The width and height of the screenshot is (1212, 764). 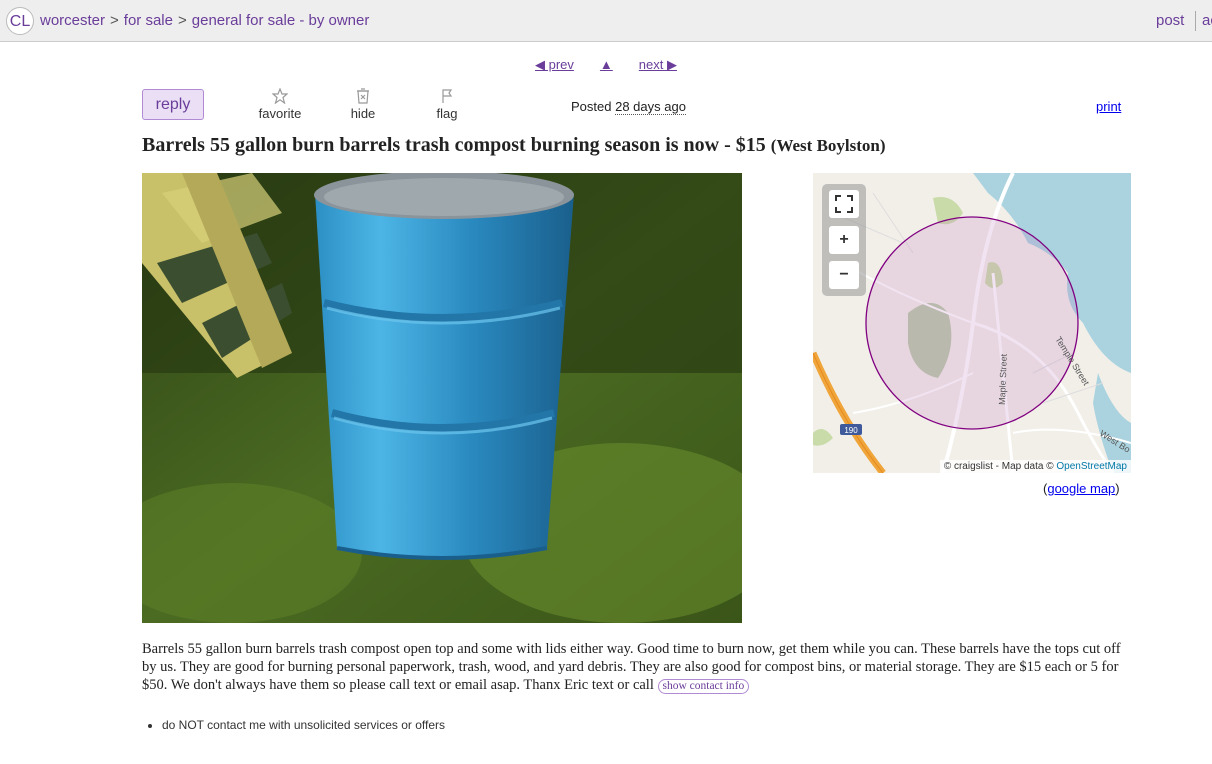 I want to click on prev-link: ◀ prev, so click(x=554, y=64).